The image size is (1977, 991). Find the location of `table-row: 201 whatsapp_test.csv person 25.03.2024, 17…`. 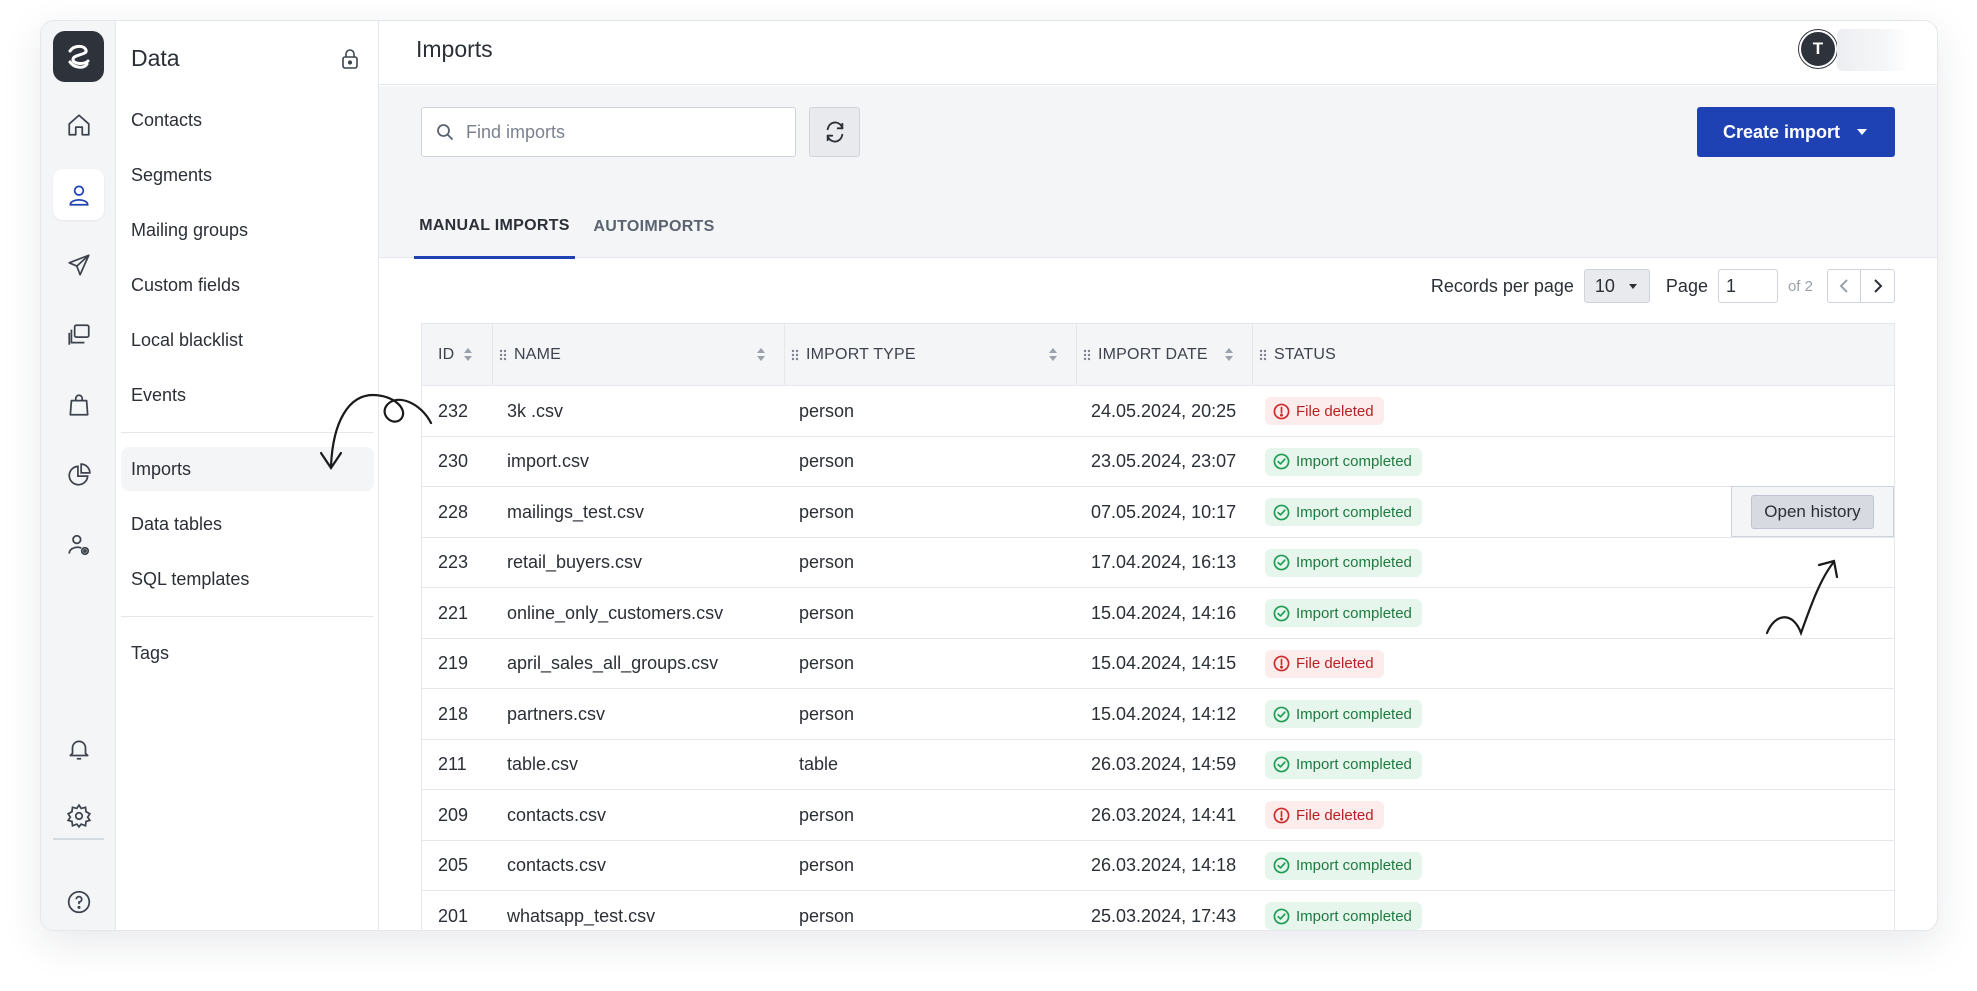

table-row: 201 whatsapp_test.csv person 25.03.2024, 17… is located at coordinates (1158, 910).